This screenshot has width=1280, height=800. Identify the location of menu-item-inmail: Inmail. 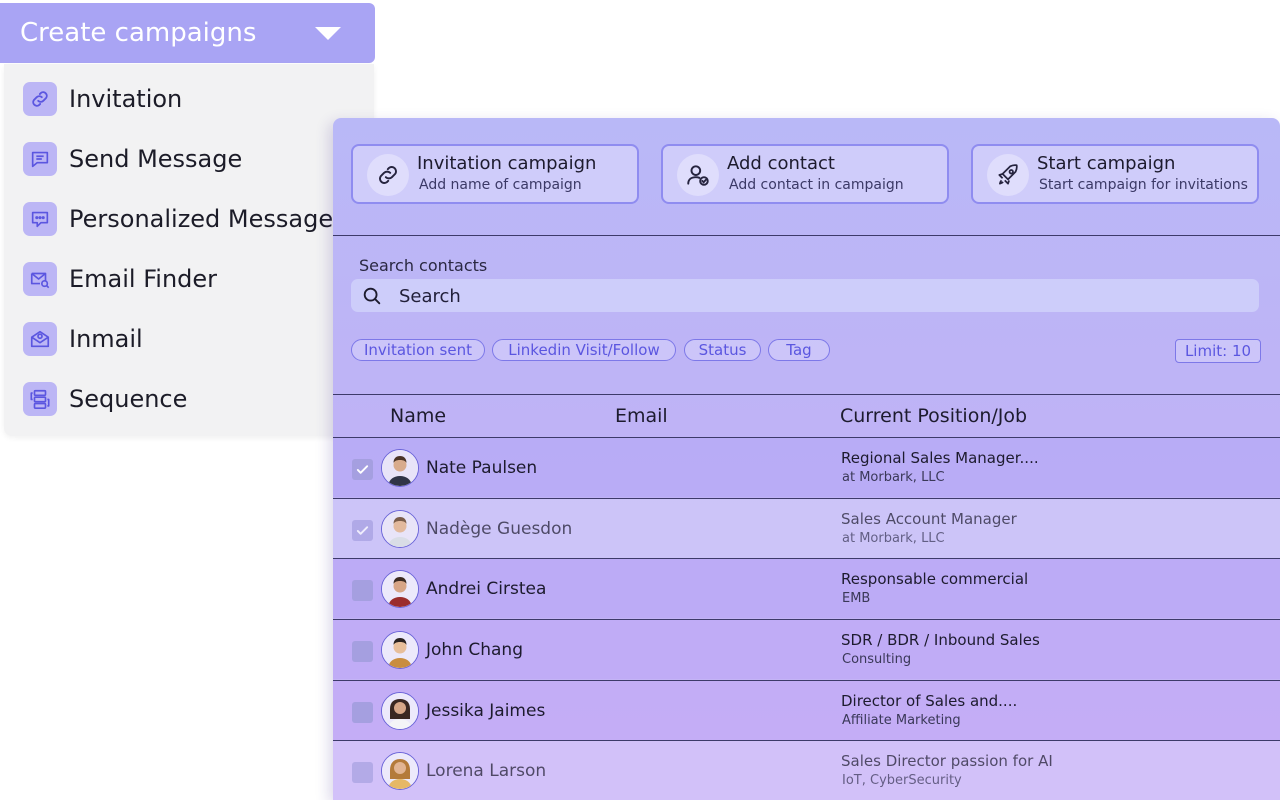
(83, 339).